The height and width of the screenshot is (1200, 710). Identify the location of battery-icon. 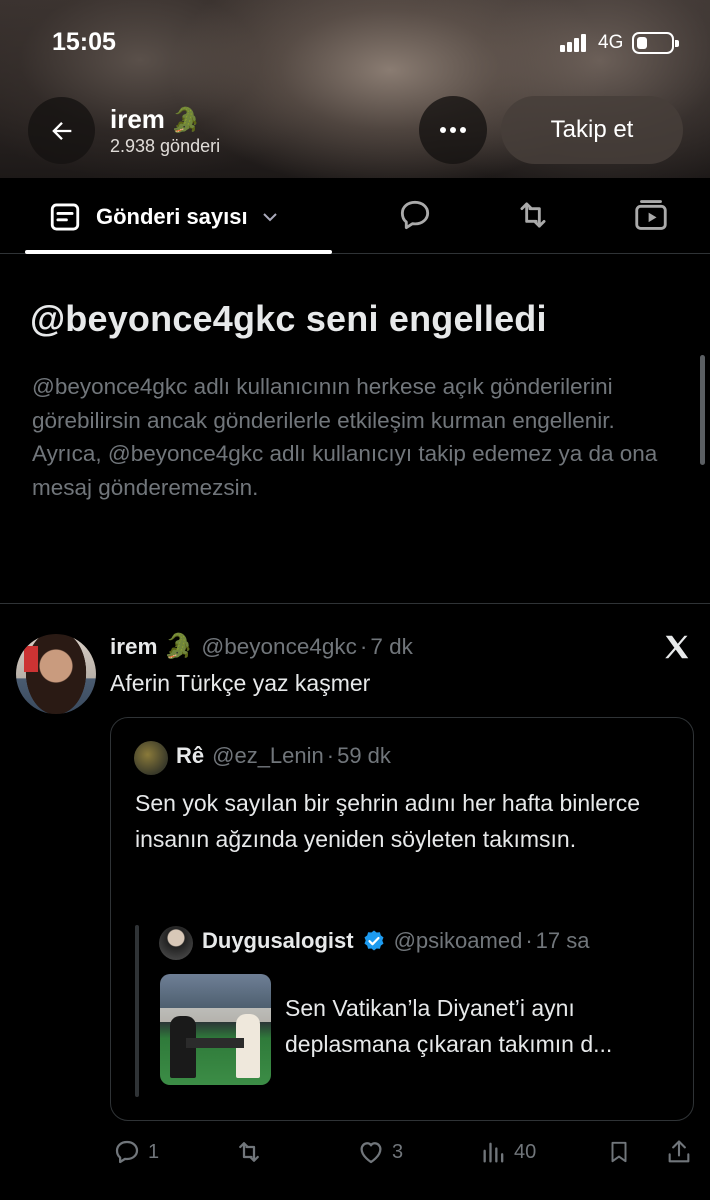
(655, 43).